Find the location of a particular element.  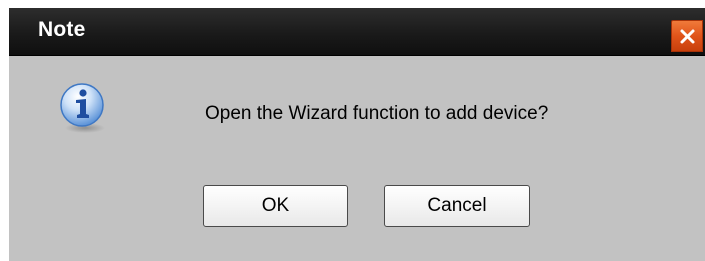

close-icon is located at coordinates (687, 36).